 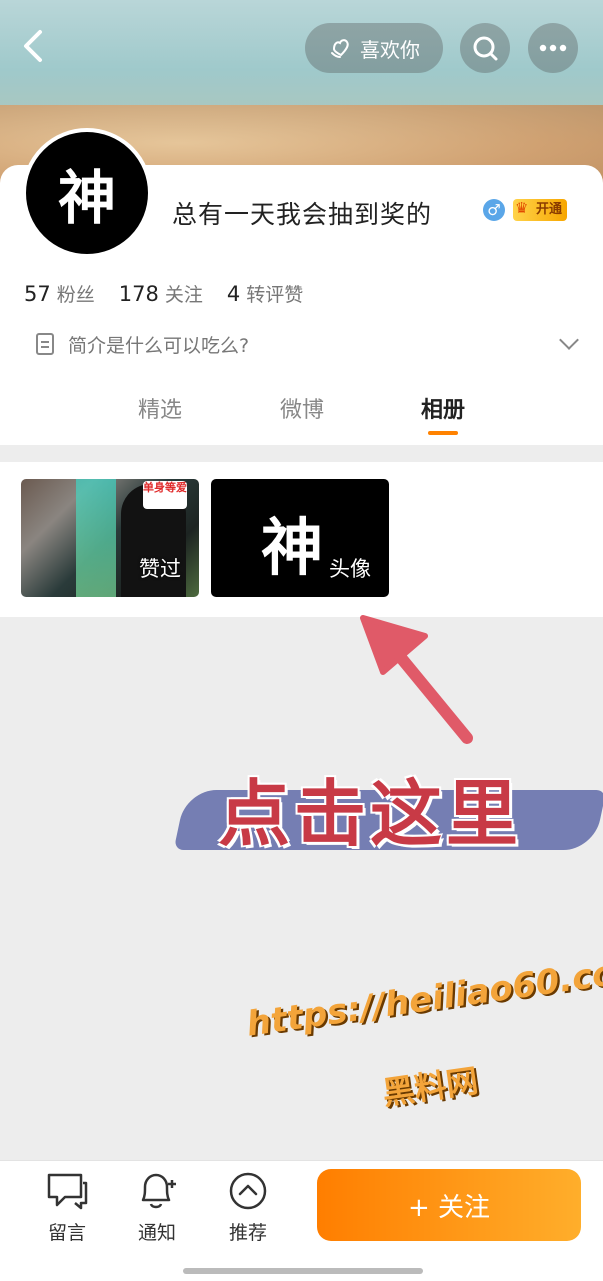 What do you see at coordinates (158, 1191) in the screenshot?
I see `bell-plus-icon` at bounding box center [158, 1191].